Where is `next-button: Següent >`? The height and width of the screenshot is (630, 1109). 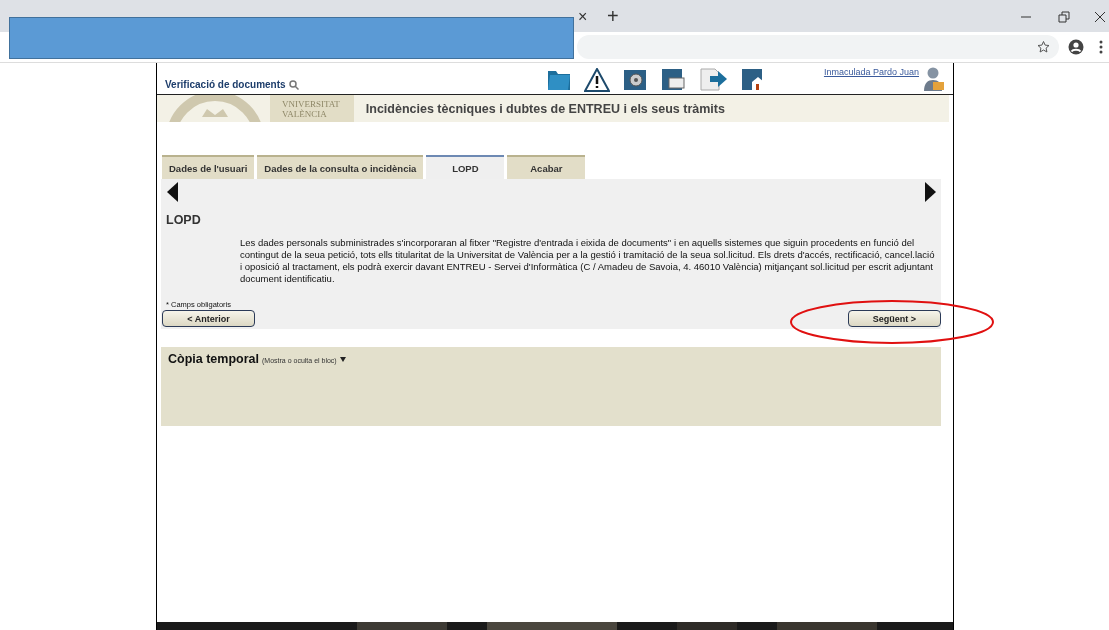 next-button: Següent > is located at coordinates (894, 318).